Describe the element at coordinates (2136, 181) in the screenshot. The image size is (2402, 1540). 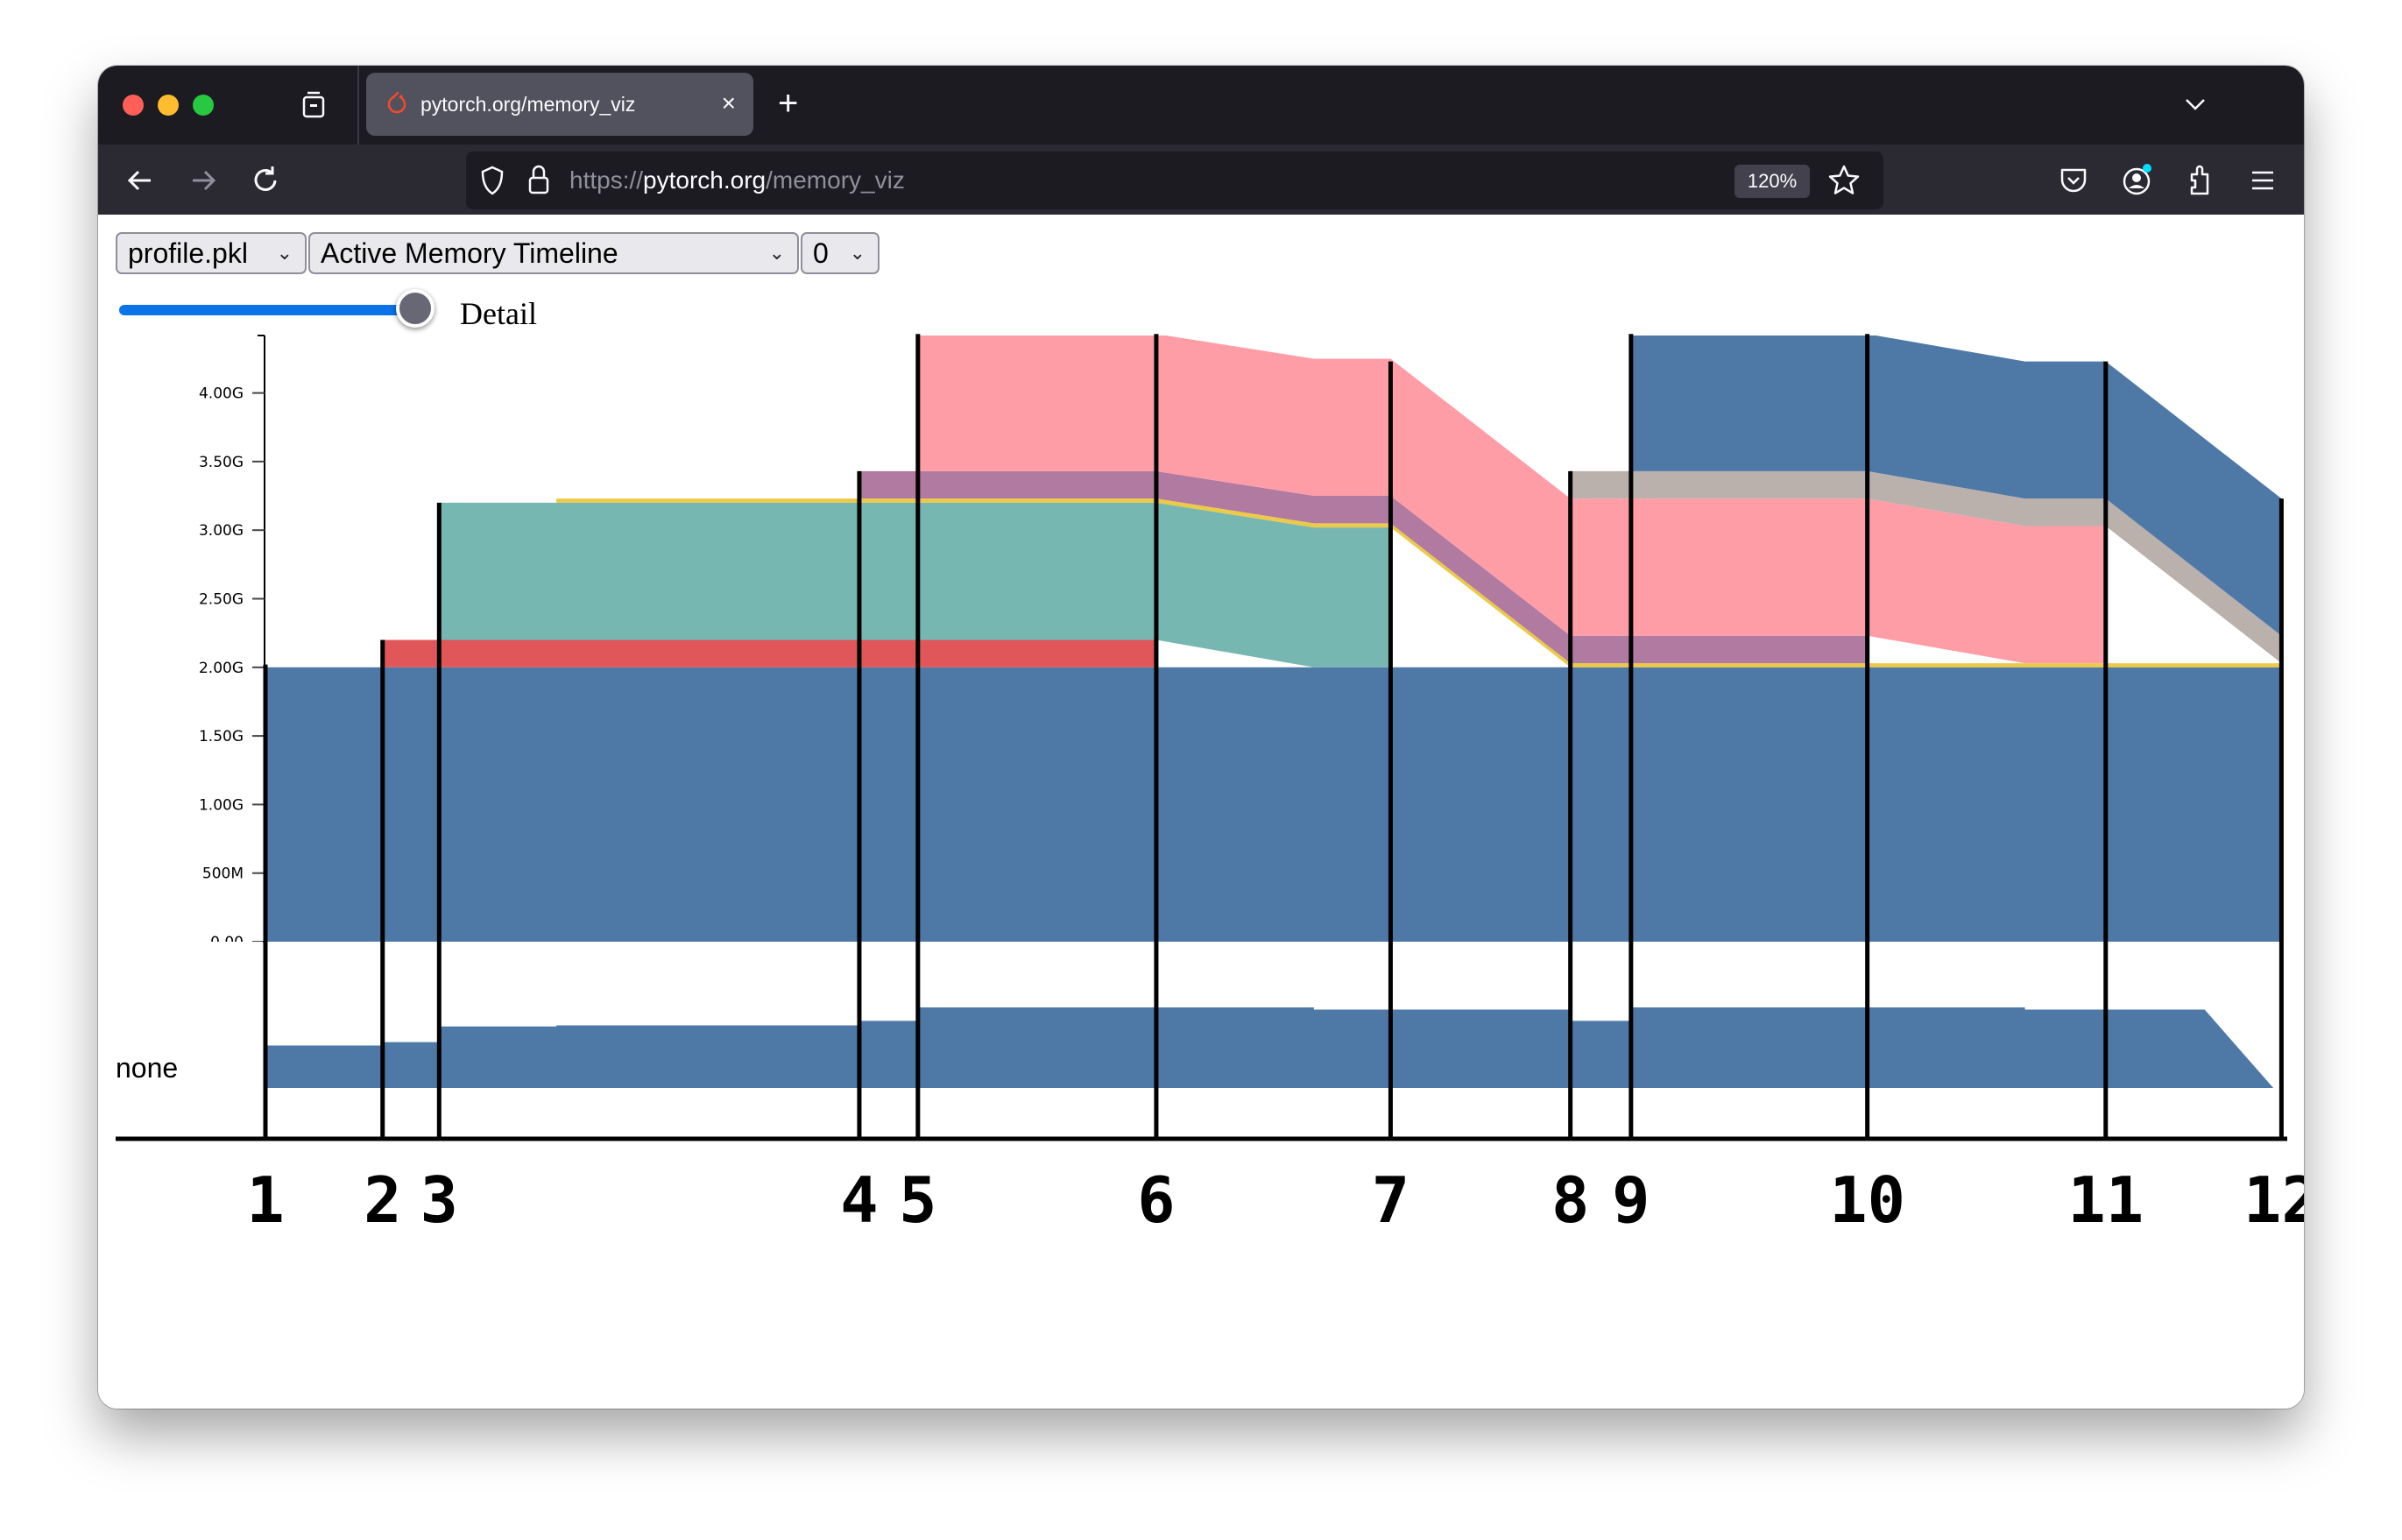
I see `account-icon` at that location.